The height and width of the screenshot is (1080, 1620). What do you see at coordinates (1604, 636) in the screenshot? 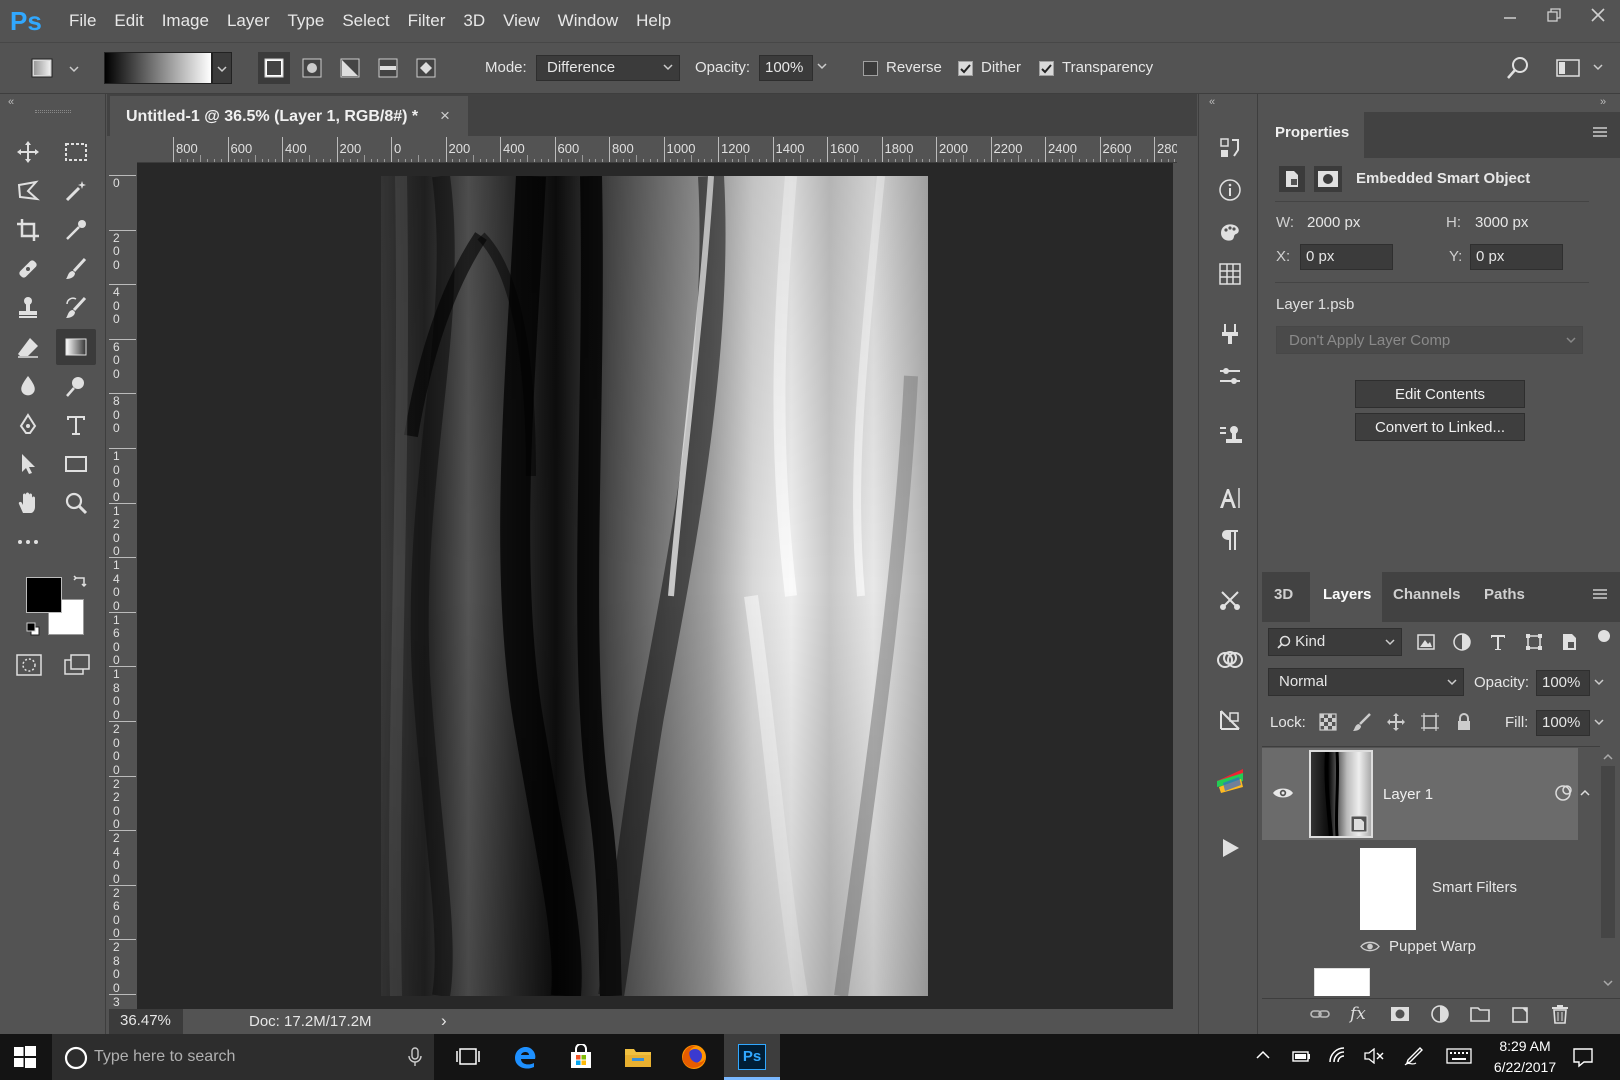
I see `filter-toggle-switch` at bounding box center [1604, 636].